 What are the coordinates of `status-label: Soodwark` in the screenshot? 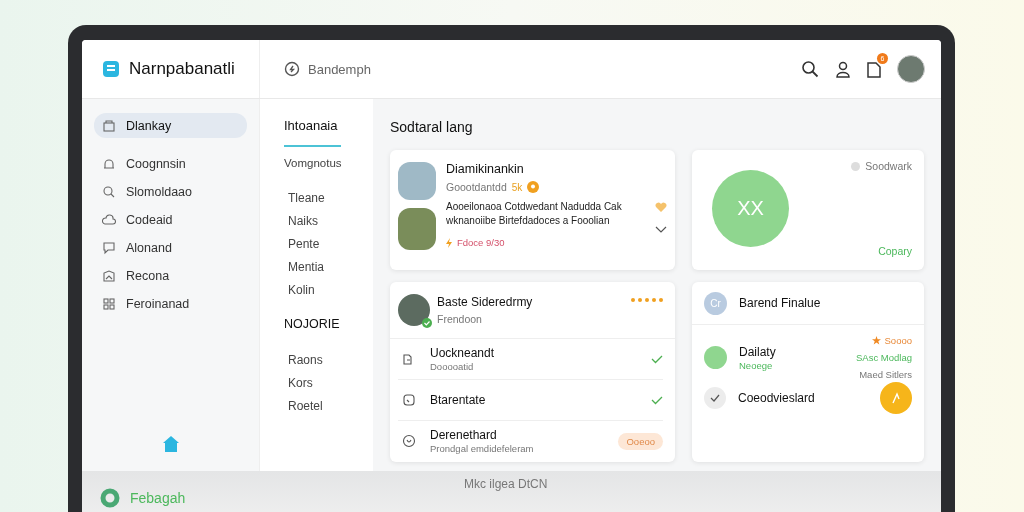 It's located at (888, 166).